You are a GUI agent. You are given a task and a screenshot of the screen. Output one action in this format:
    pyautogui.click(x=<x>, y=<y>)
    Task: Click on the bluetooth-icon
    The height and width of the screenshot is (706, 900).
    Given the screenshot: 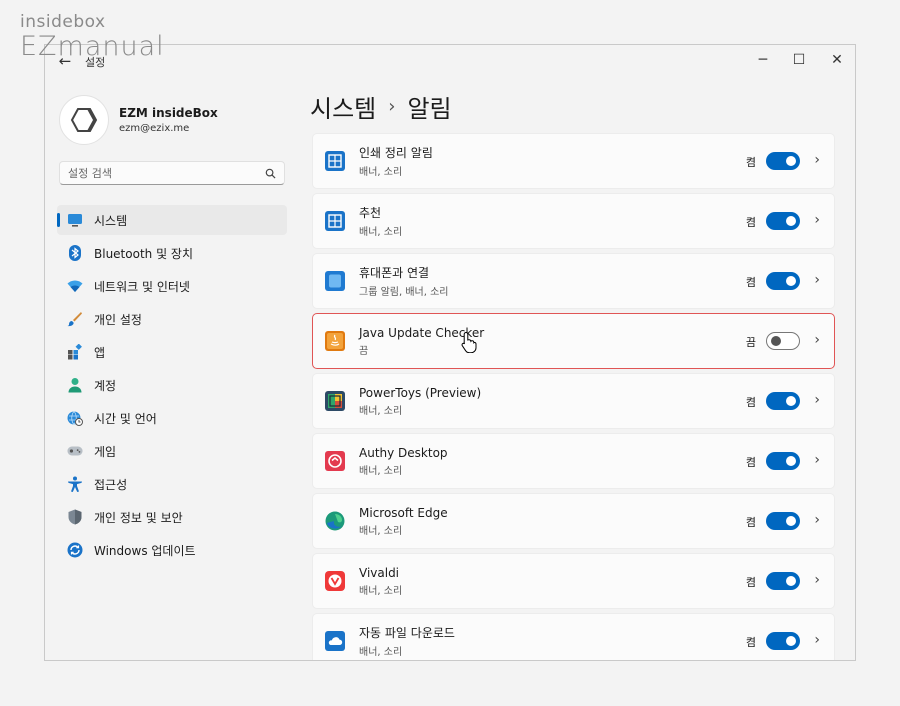 What is the action you would take?
    pyautogui.click(x=75, y=253)
    